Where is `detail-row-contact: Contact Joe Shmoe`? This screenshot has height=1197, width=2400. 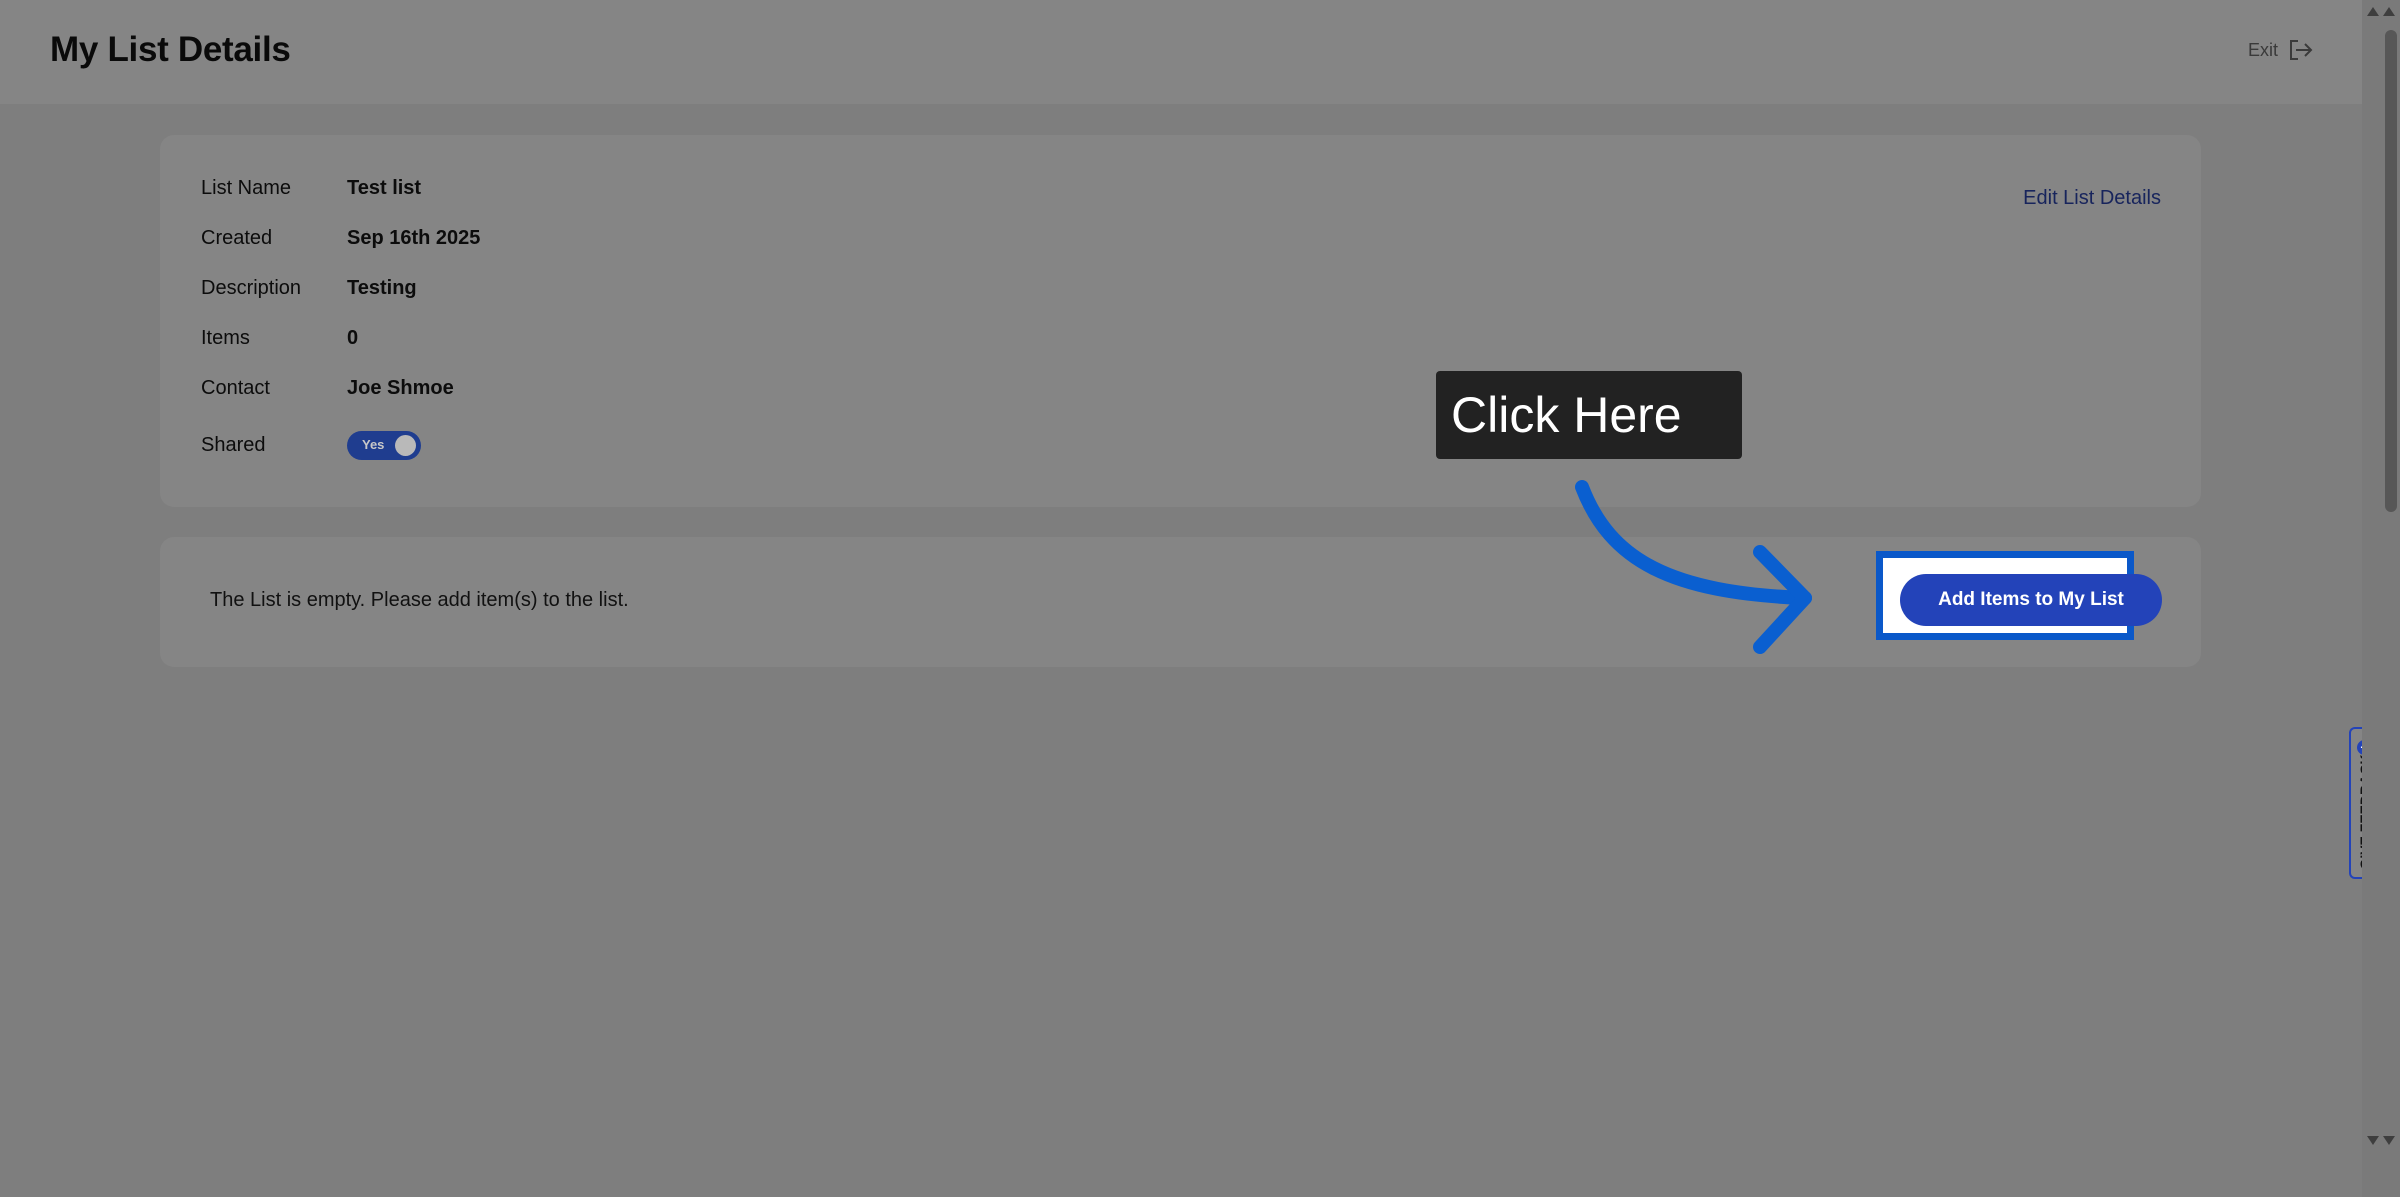 detail-row-contact: Contact Joe Shmoe is located at coordinates (327, 388).